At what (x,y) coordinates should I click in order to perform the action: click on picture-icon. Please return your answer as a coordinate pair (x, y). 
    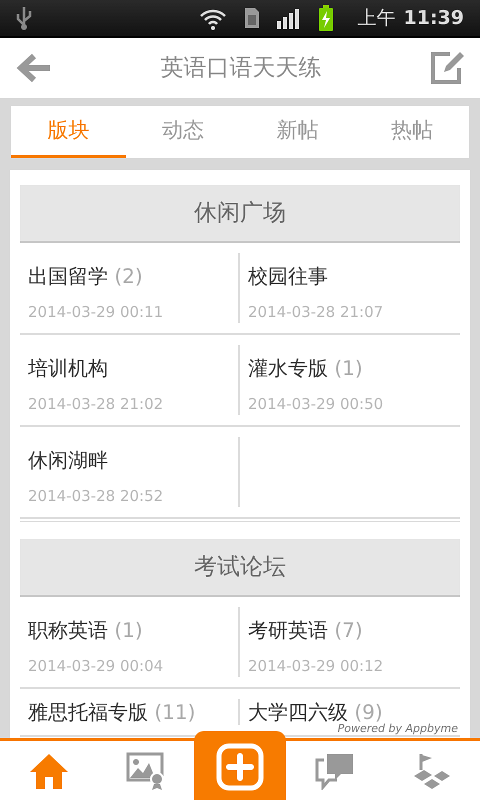
    Looking at the image, I should click on (146, 771).